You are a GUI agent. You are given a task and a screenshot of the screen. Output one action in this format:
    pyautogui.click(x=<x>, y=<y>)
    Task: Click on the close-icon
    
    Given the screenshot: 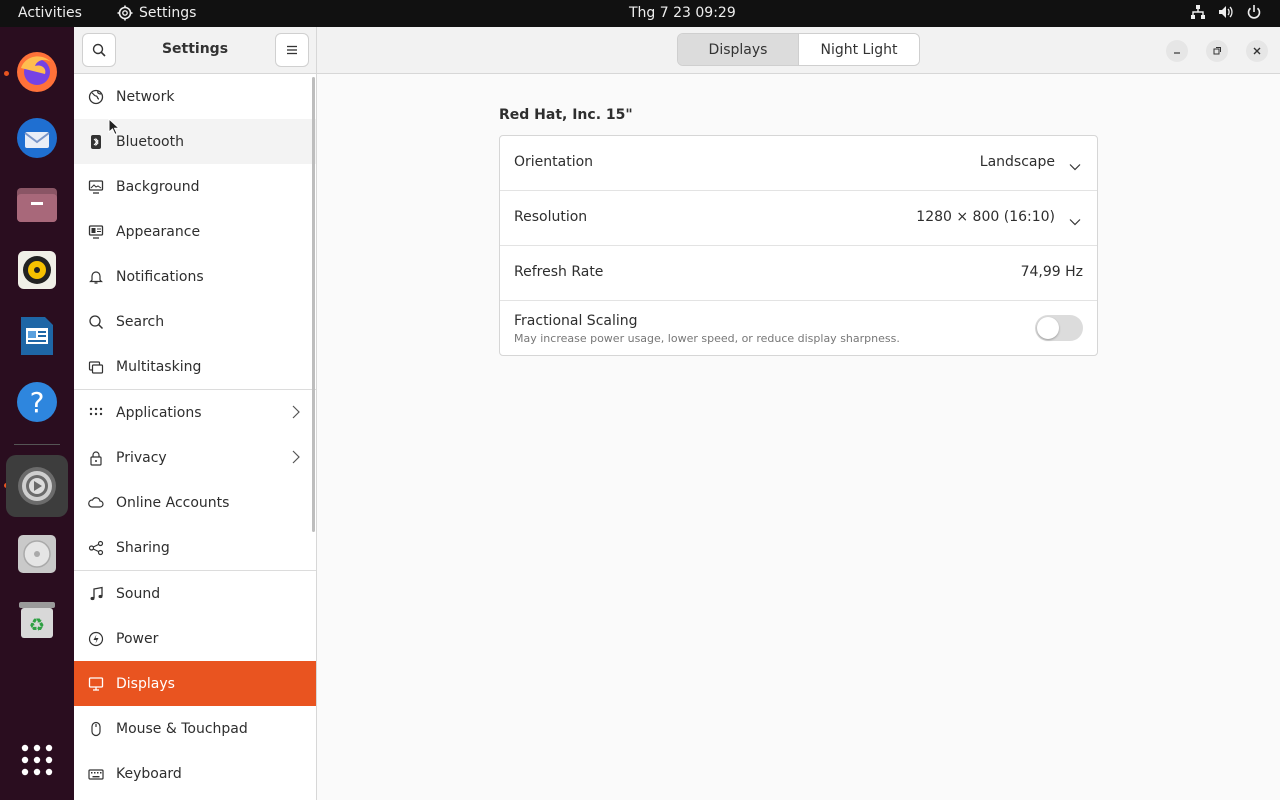 What is the action you would take?
    pyautogui.click(x=1257, y=51)
    